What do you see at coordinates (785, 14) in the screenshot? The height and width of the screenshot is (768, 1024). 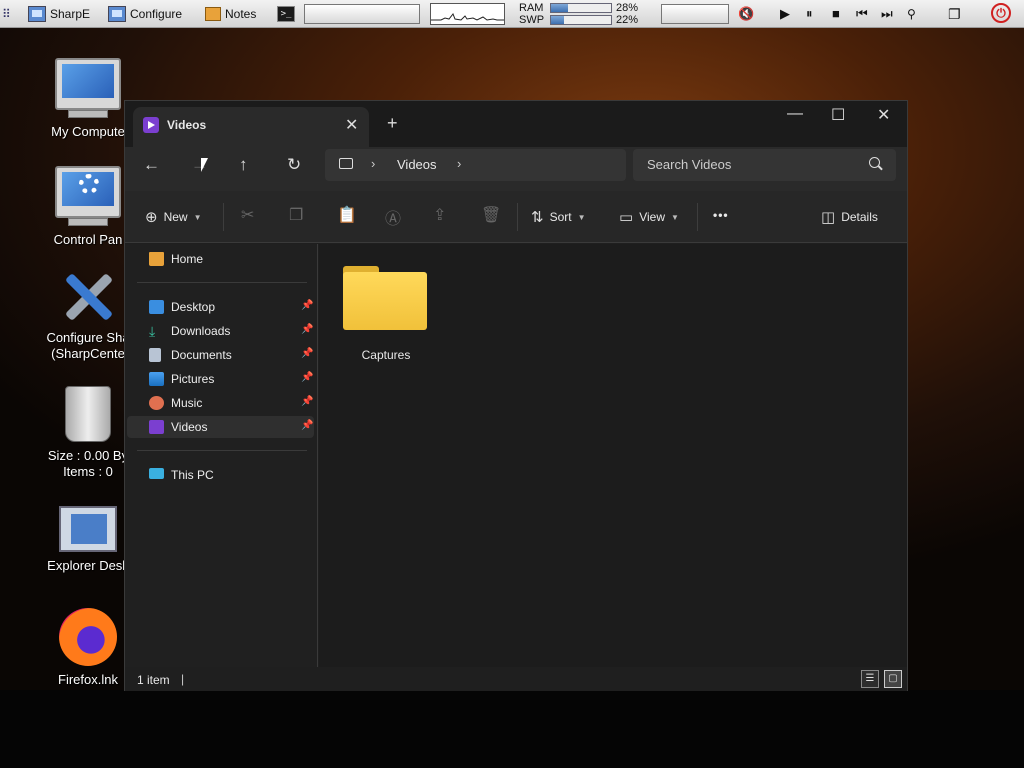 I see `play-button: ▶` at bounding box center [785, 14].